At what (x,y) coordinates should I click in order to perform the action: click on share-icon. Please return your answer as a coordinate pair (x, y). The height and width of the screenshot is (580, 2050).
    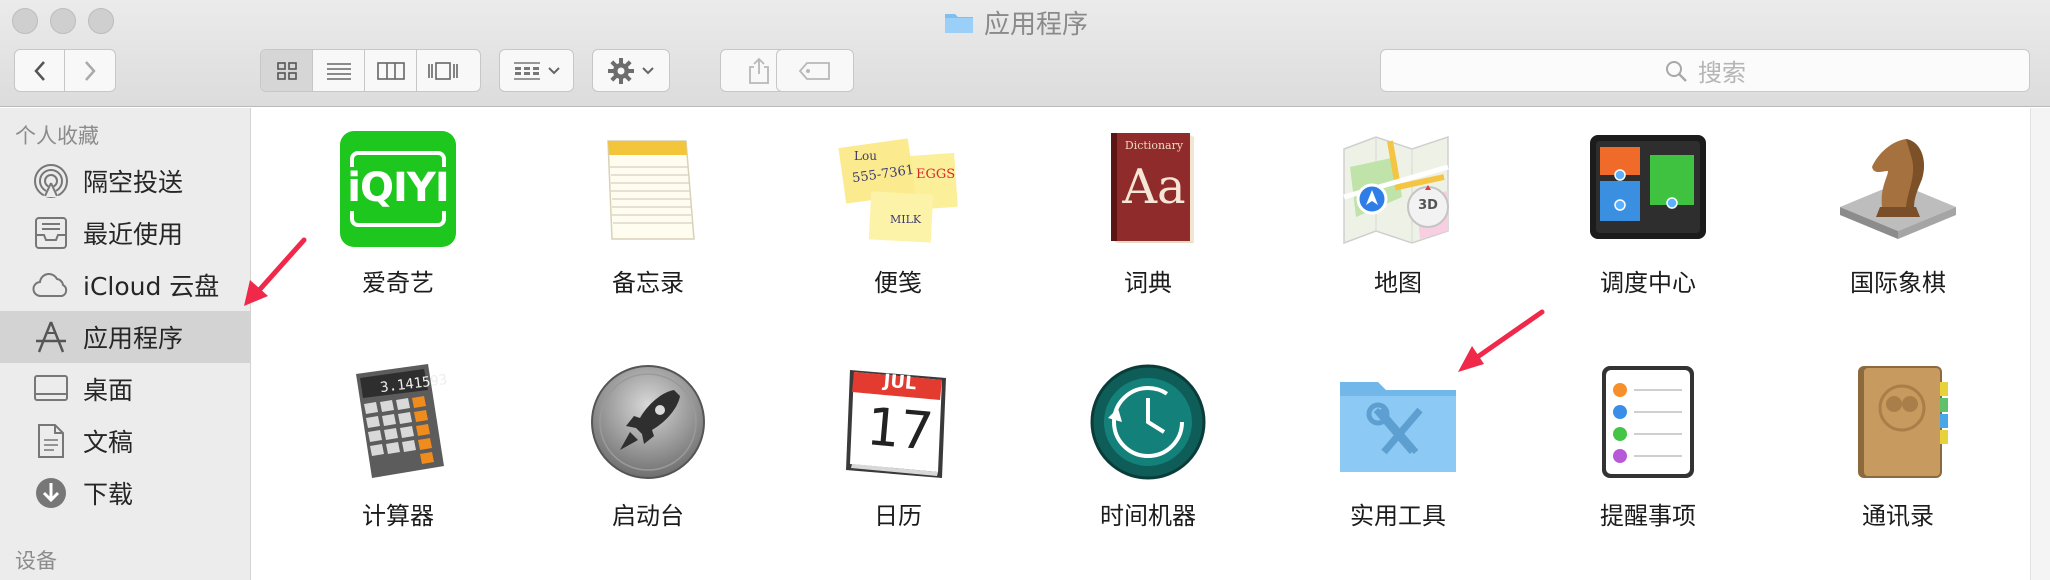
    Looking at the image, I should click on (759, 70).